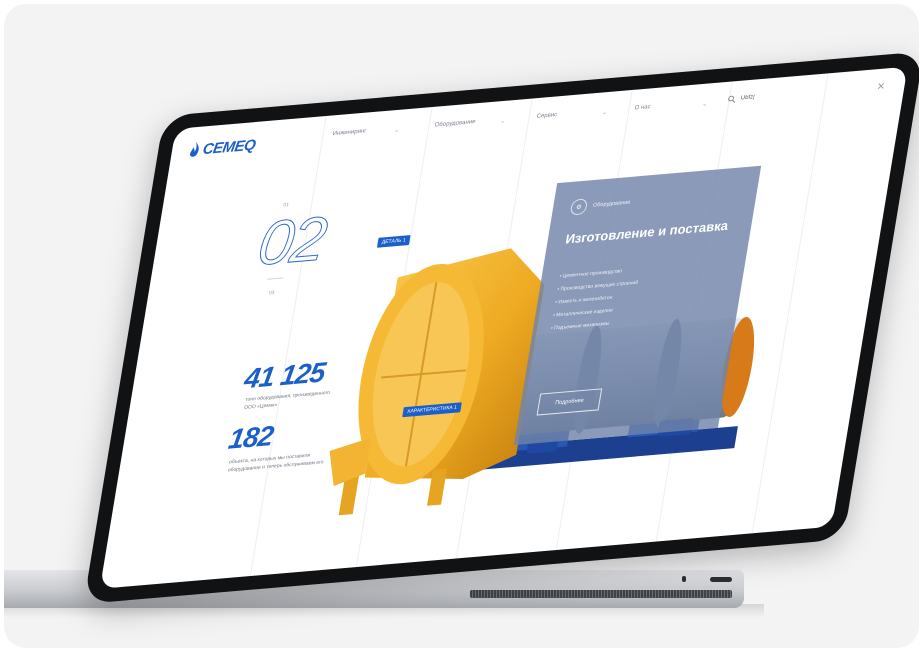  I want to click on list-item: Металлические изделия, so click(594, 312).